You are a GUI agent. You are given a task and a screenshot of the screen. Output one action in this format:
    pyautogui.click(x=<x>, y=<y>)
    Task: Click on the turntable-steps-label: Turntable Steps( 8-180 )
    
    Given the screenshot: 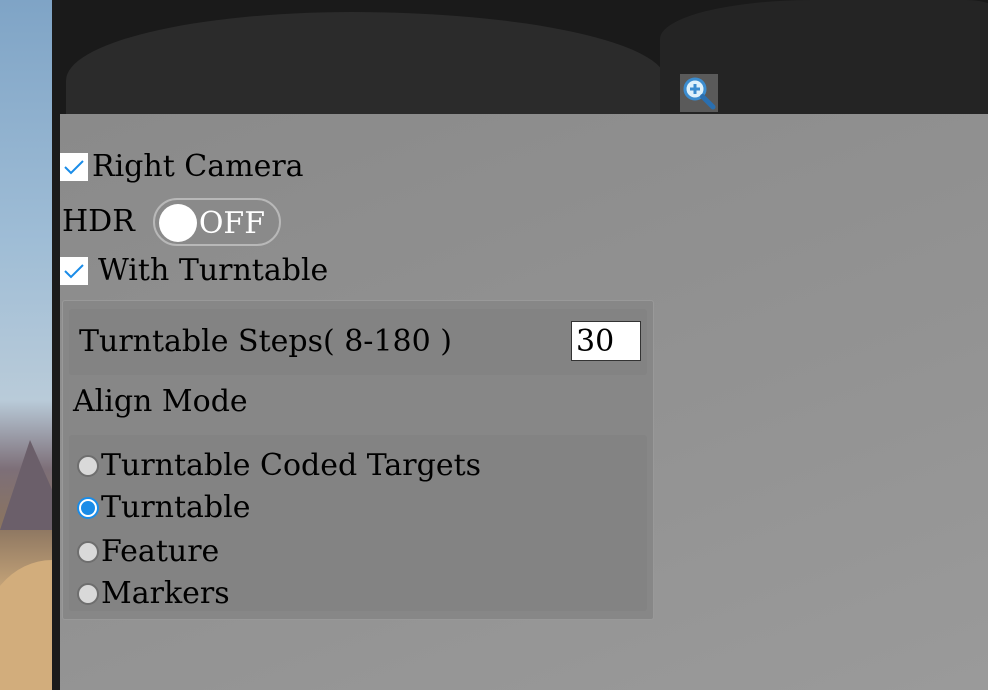 What is the action you would take?
    pyautogui.click(x=265, y=341)
    